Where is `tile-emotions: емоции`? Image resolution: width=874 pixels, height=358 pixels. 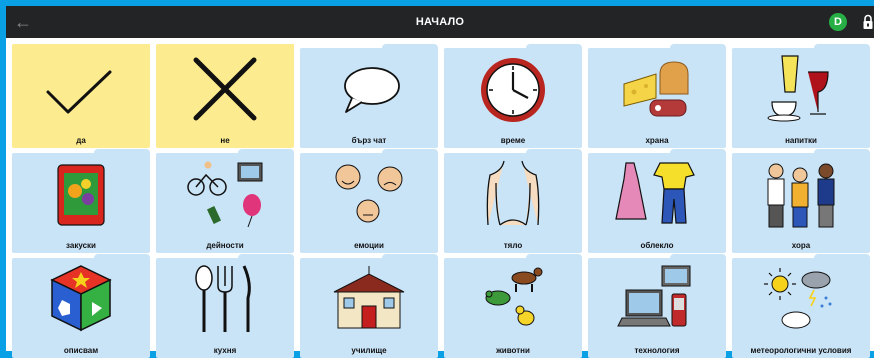
tile-emotions: емоции is located at coordinates (369, 201).